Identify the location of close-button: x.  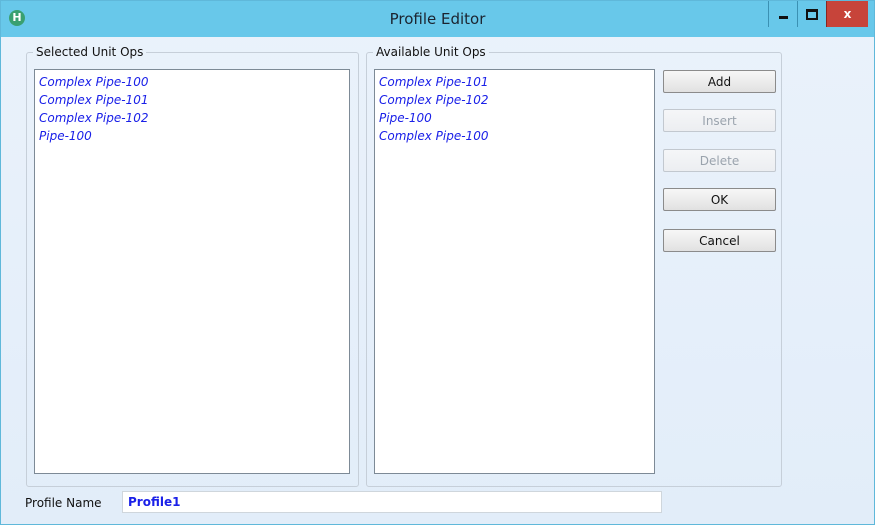
(847, 14).